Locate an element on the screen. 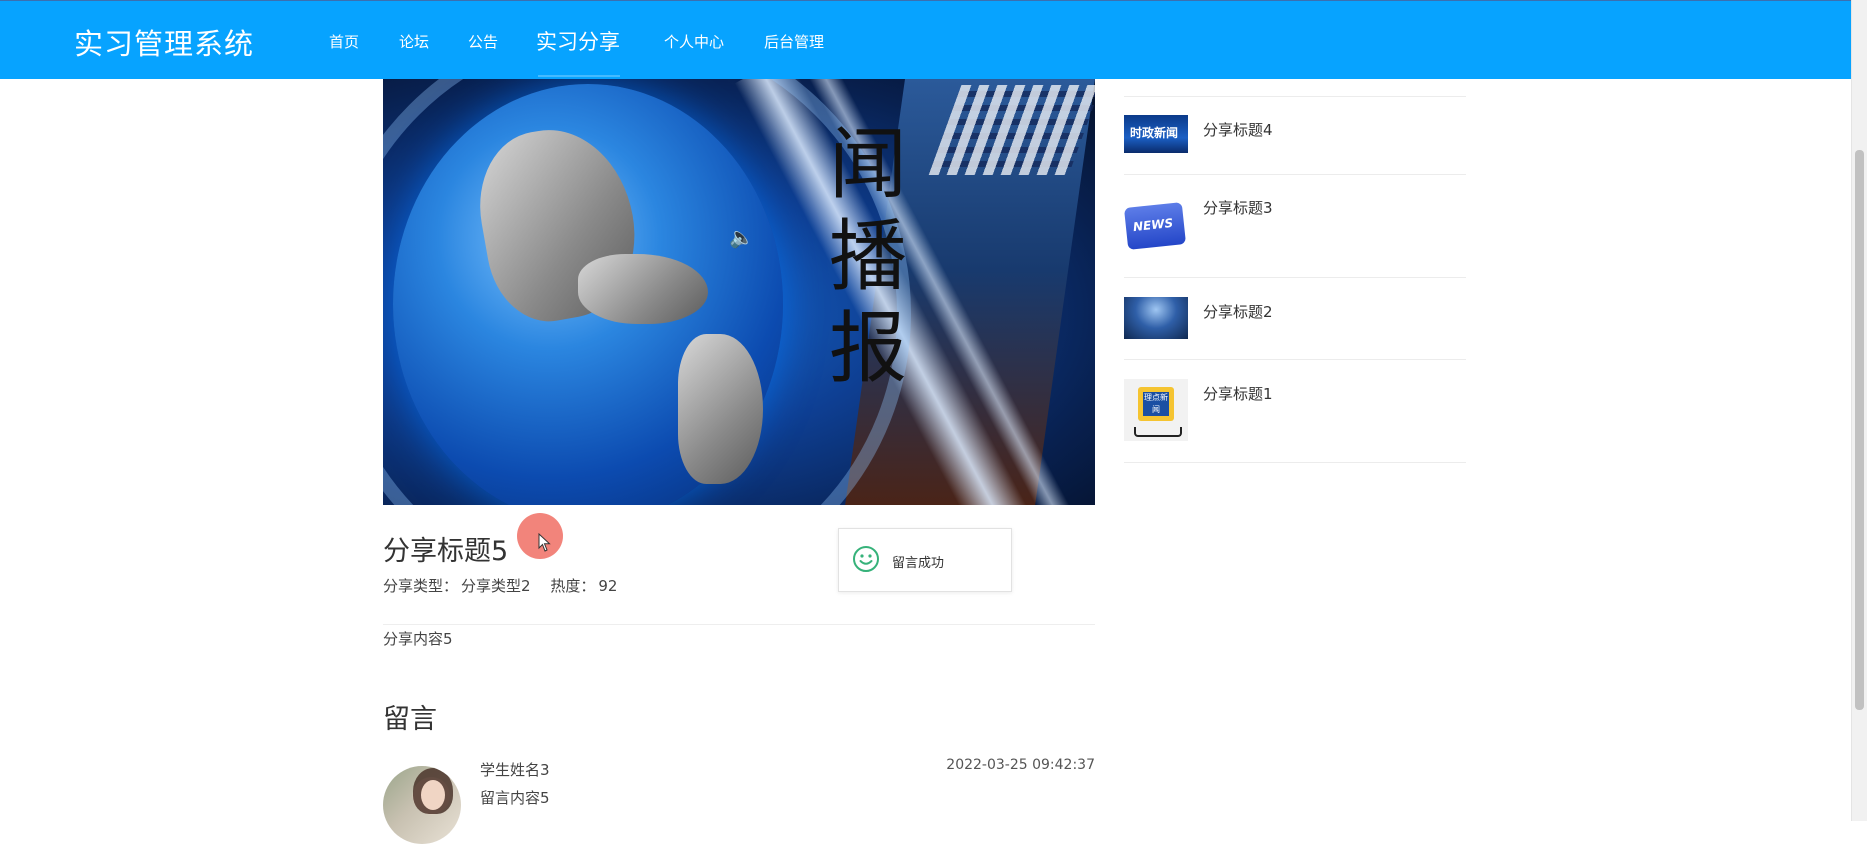  heat-label: 热度： is located at coordinates (573, 586).